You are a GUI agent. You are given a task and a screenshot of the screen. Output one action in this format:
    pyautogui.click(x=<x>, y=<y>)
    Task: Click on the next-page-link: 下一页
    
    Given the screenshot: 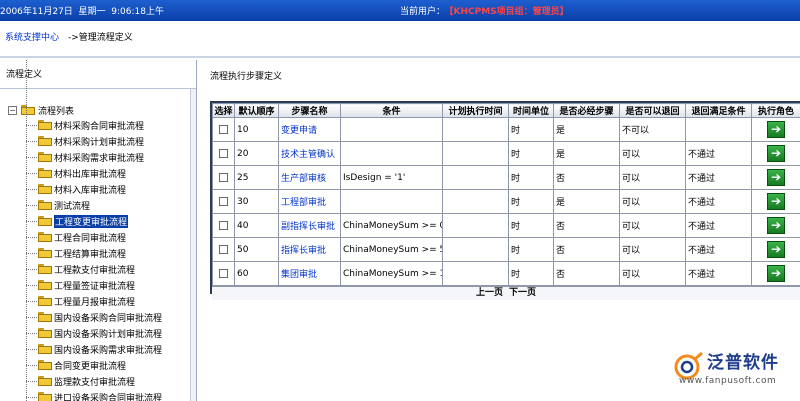 What is the action you would take?
    pyautogui.click(x=522, y=293)
    